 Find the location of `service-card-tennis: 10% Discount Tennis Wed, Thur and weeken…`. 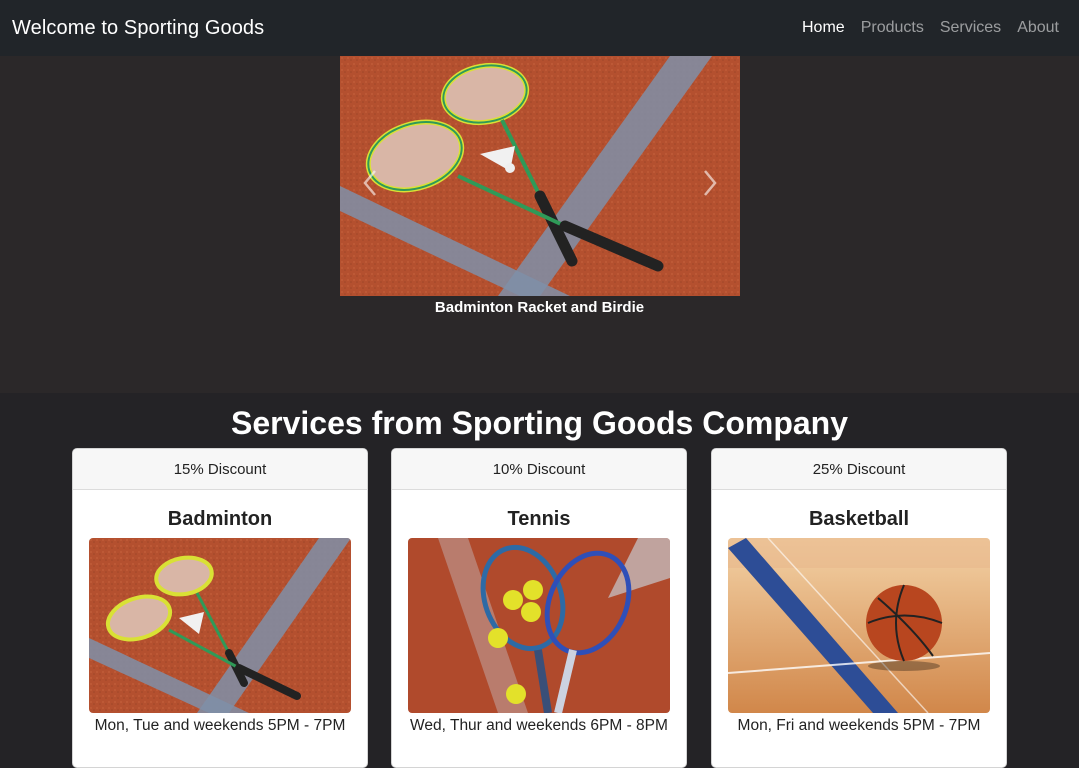

service-card-tennis: 10% Discount Tennis Wed, Thur and weeken… is located at coordinates (539, 608).